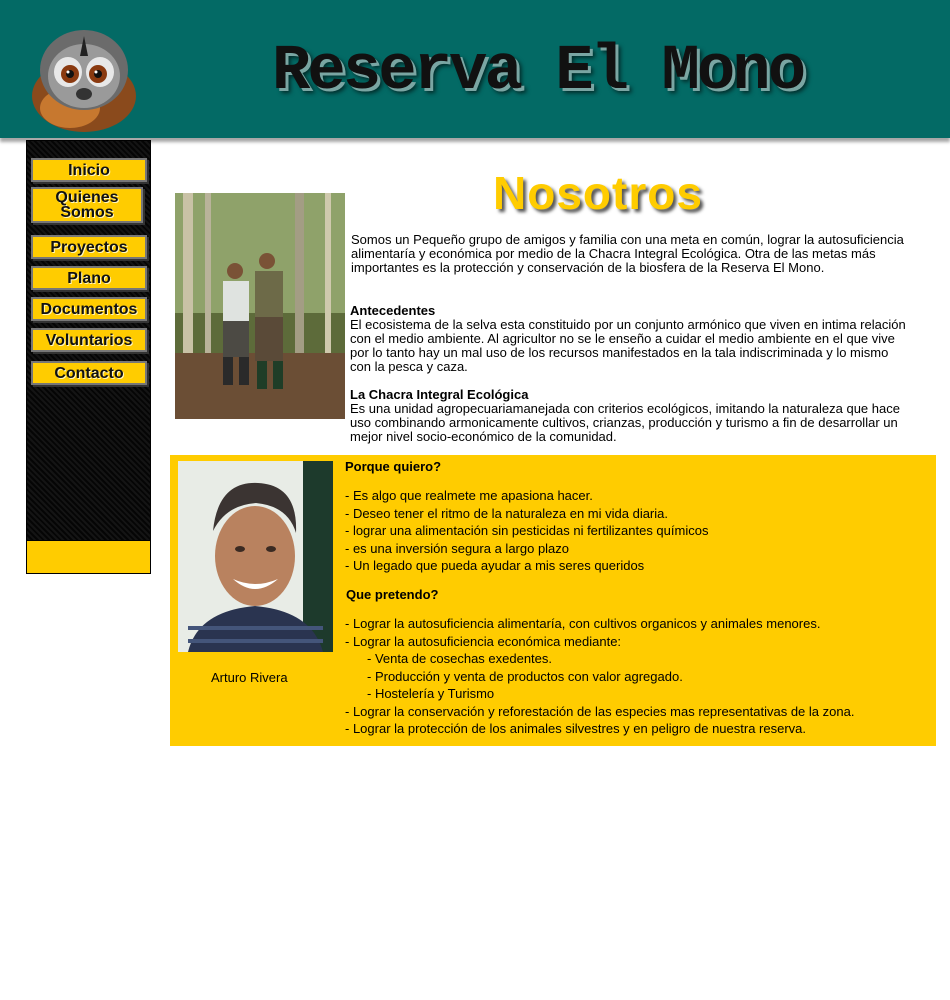  What do you see at coordinates (89, 340) in the screenshot?
I see `nav-voluntarios-button: Voluntarios` at bounding box center [89, 340].